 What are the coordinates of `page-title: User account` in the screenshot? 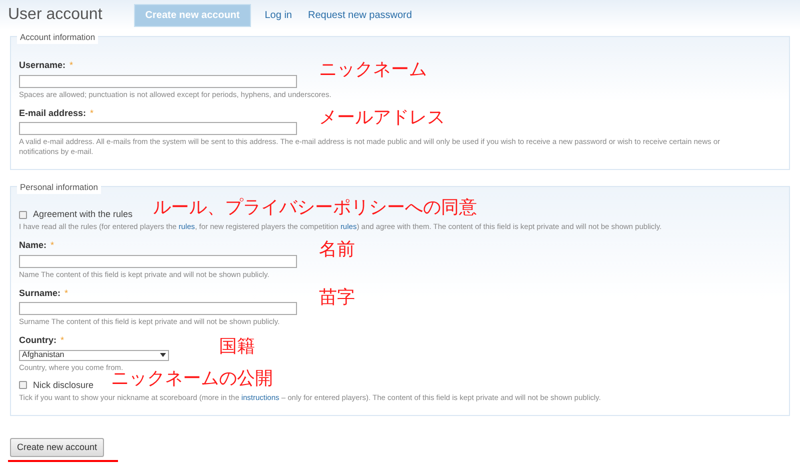 It's located at (55, 15).